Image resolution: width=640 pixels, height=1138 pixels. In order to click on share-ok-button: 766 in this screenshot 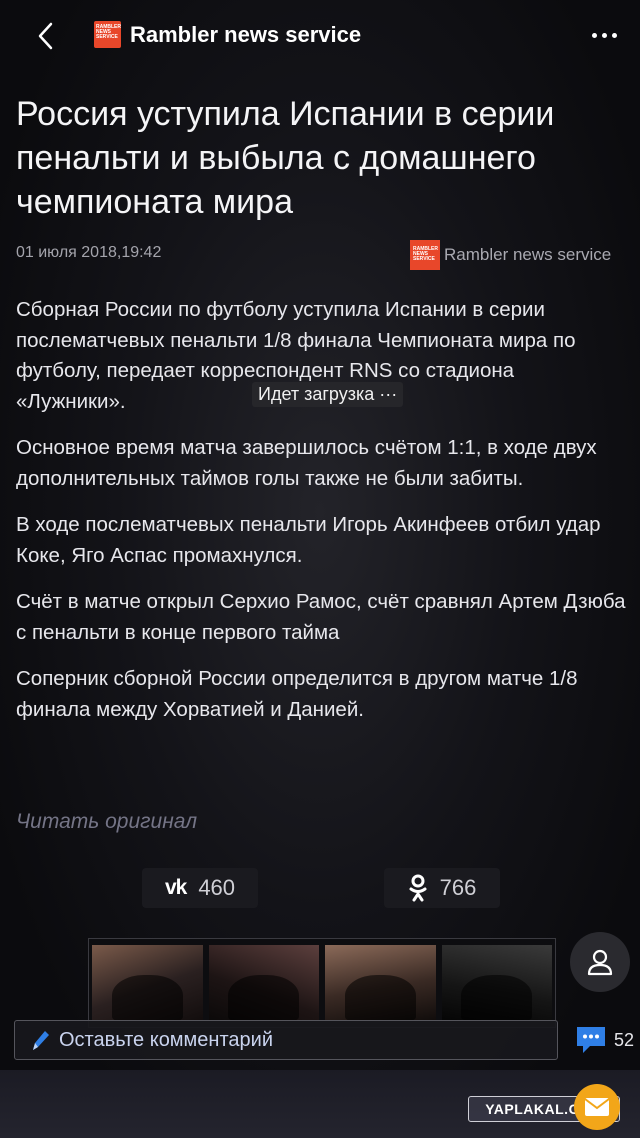, I will do `click(442, 888)`.